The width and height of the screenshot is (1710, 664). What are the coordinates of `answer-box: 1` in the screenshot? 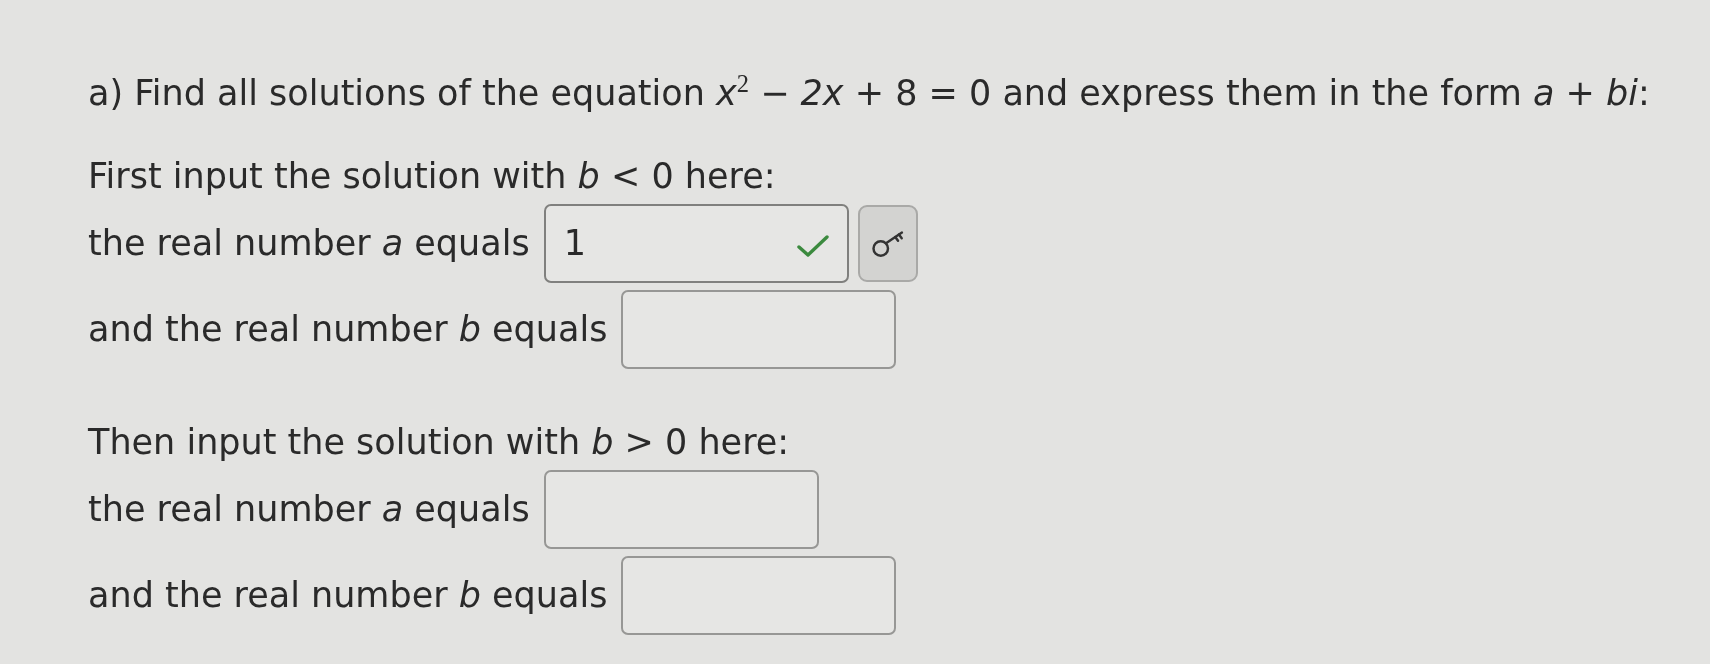 It's located at (696, 243).